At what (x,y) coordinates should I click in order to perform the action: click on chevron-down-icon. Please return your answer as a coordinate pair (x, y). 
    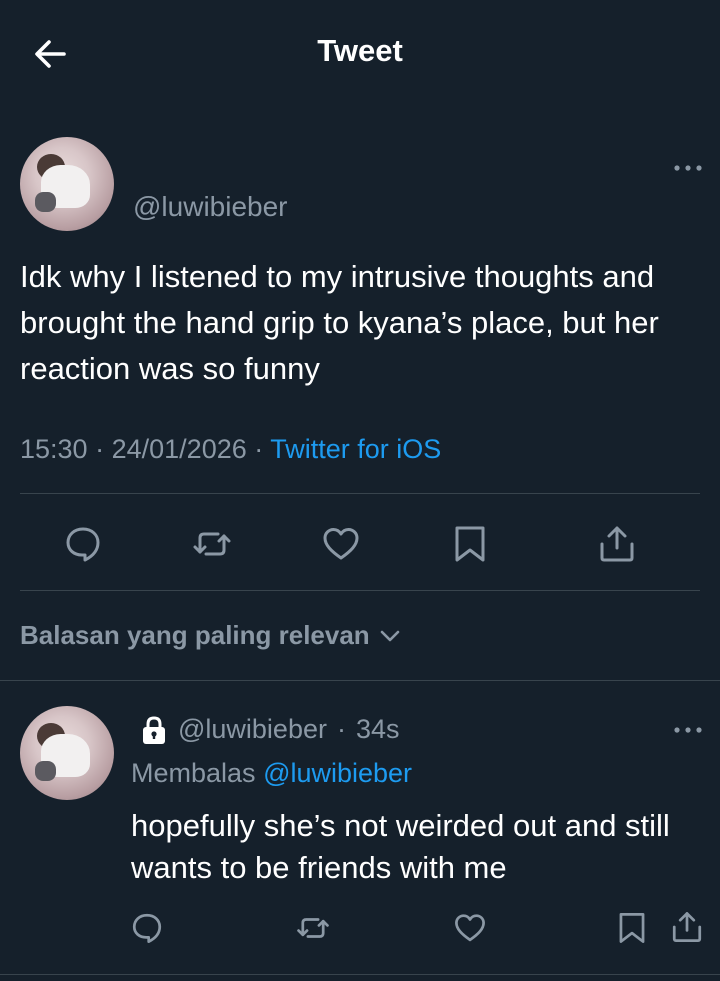
    Looking at the image, I should click on (390, 635).